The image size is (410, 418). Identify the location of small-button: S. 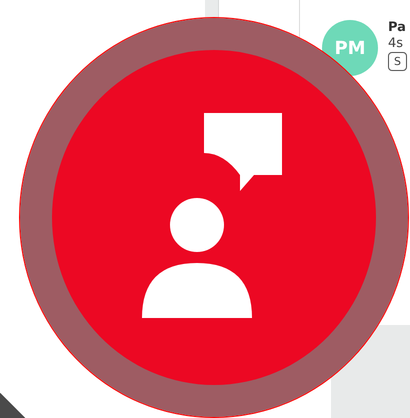
(397, 61).